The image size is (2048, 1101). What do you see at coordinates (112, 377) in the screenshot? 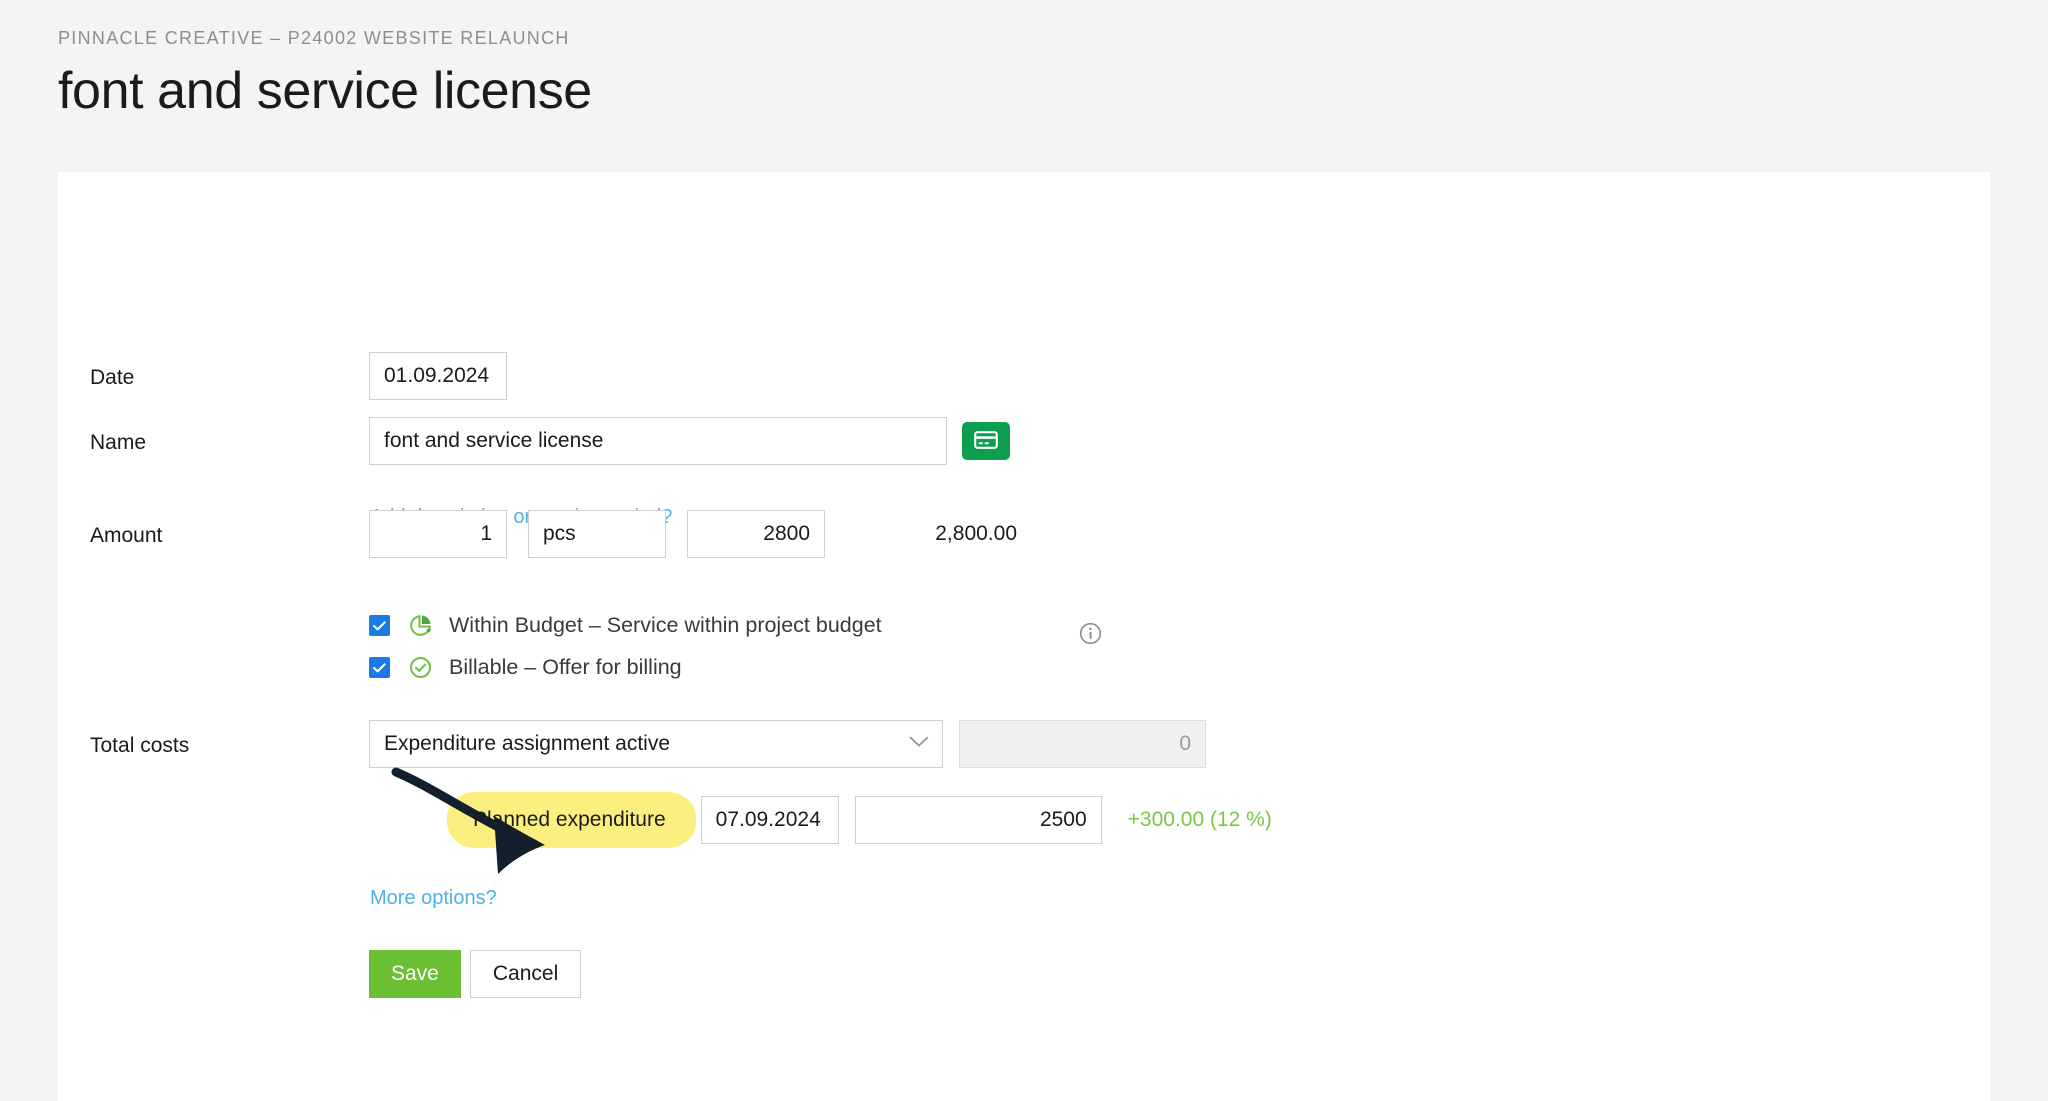
I see `date-label: Date` at bounding box center [112, 377].